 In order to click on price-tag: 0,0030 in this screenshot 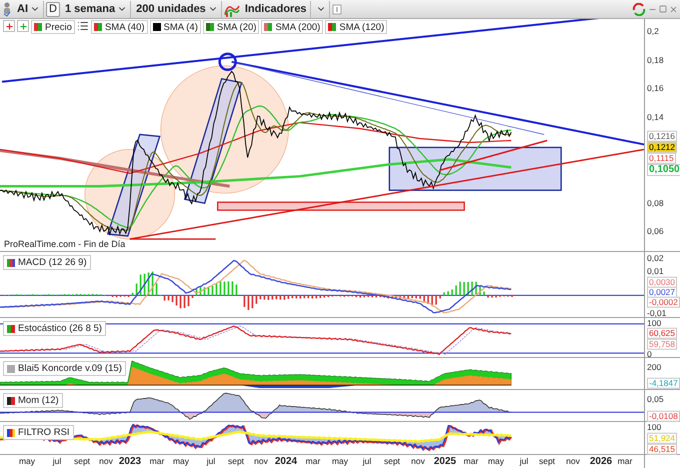, I will do `click(662, 282)`.